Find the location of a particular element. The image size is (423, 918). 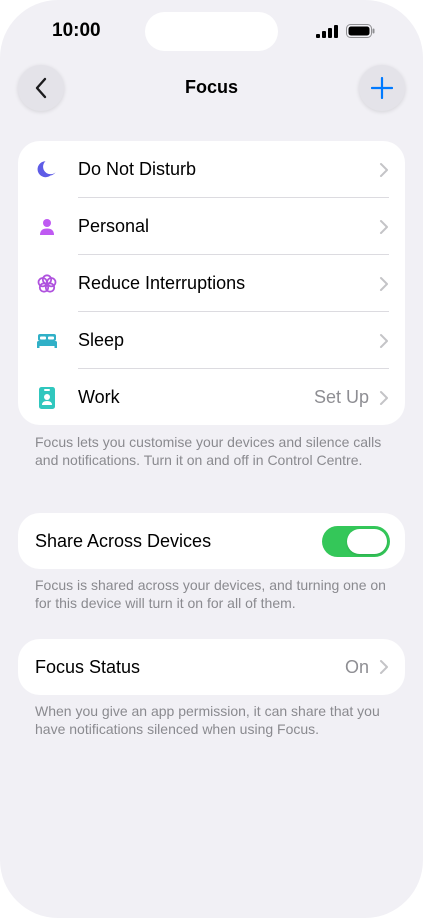

status-icons is located at coordinates (345, 31).